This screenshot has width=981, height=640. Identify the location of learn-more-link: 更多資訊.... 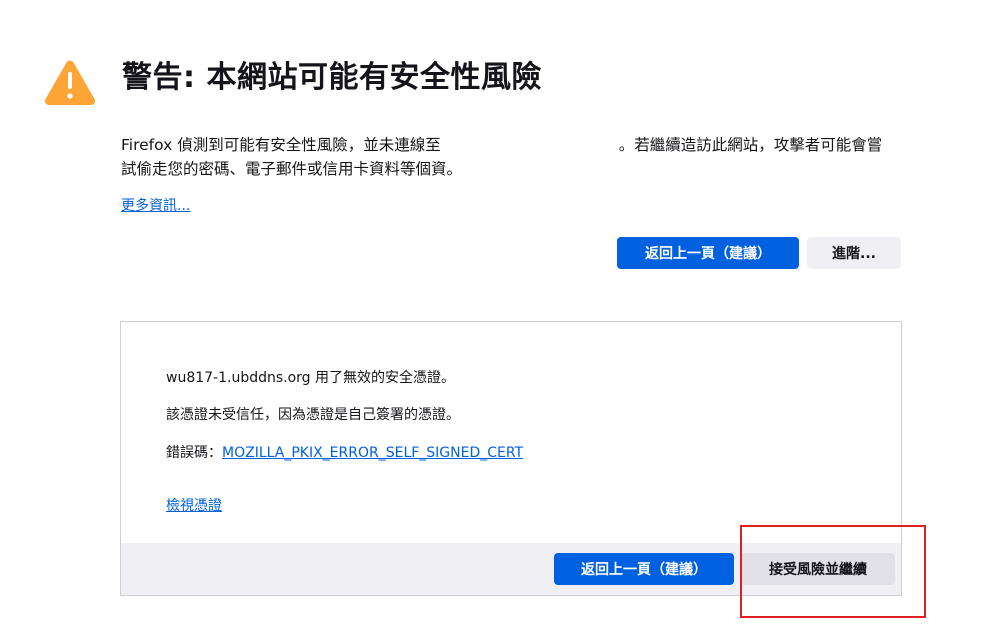
(155, 206).